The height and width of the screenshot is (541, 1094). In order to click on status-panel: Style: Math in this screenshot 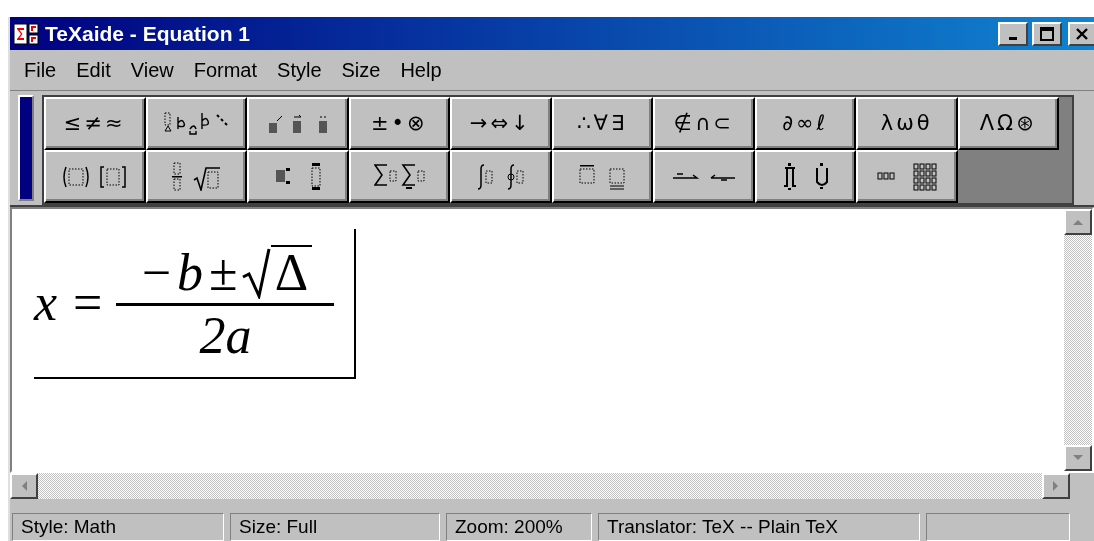, I will do `click(118, 527)`.